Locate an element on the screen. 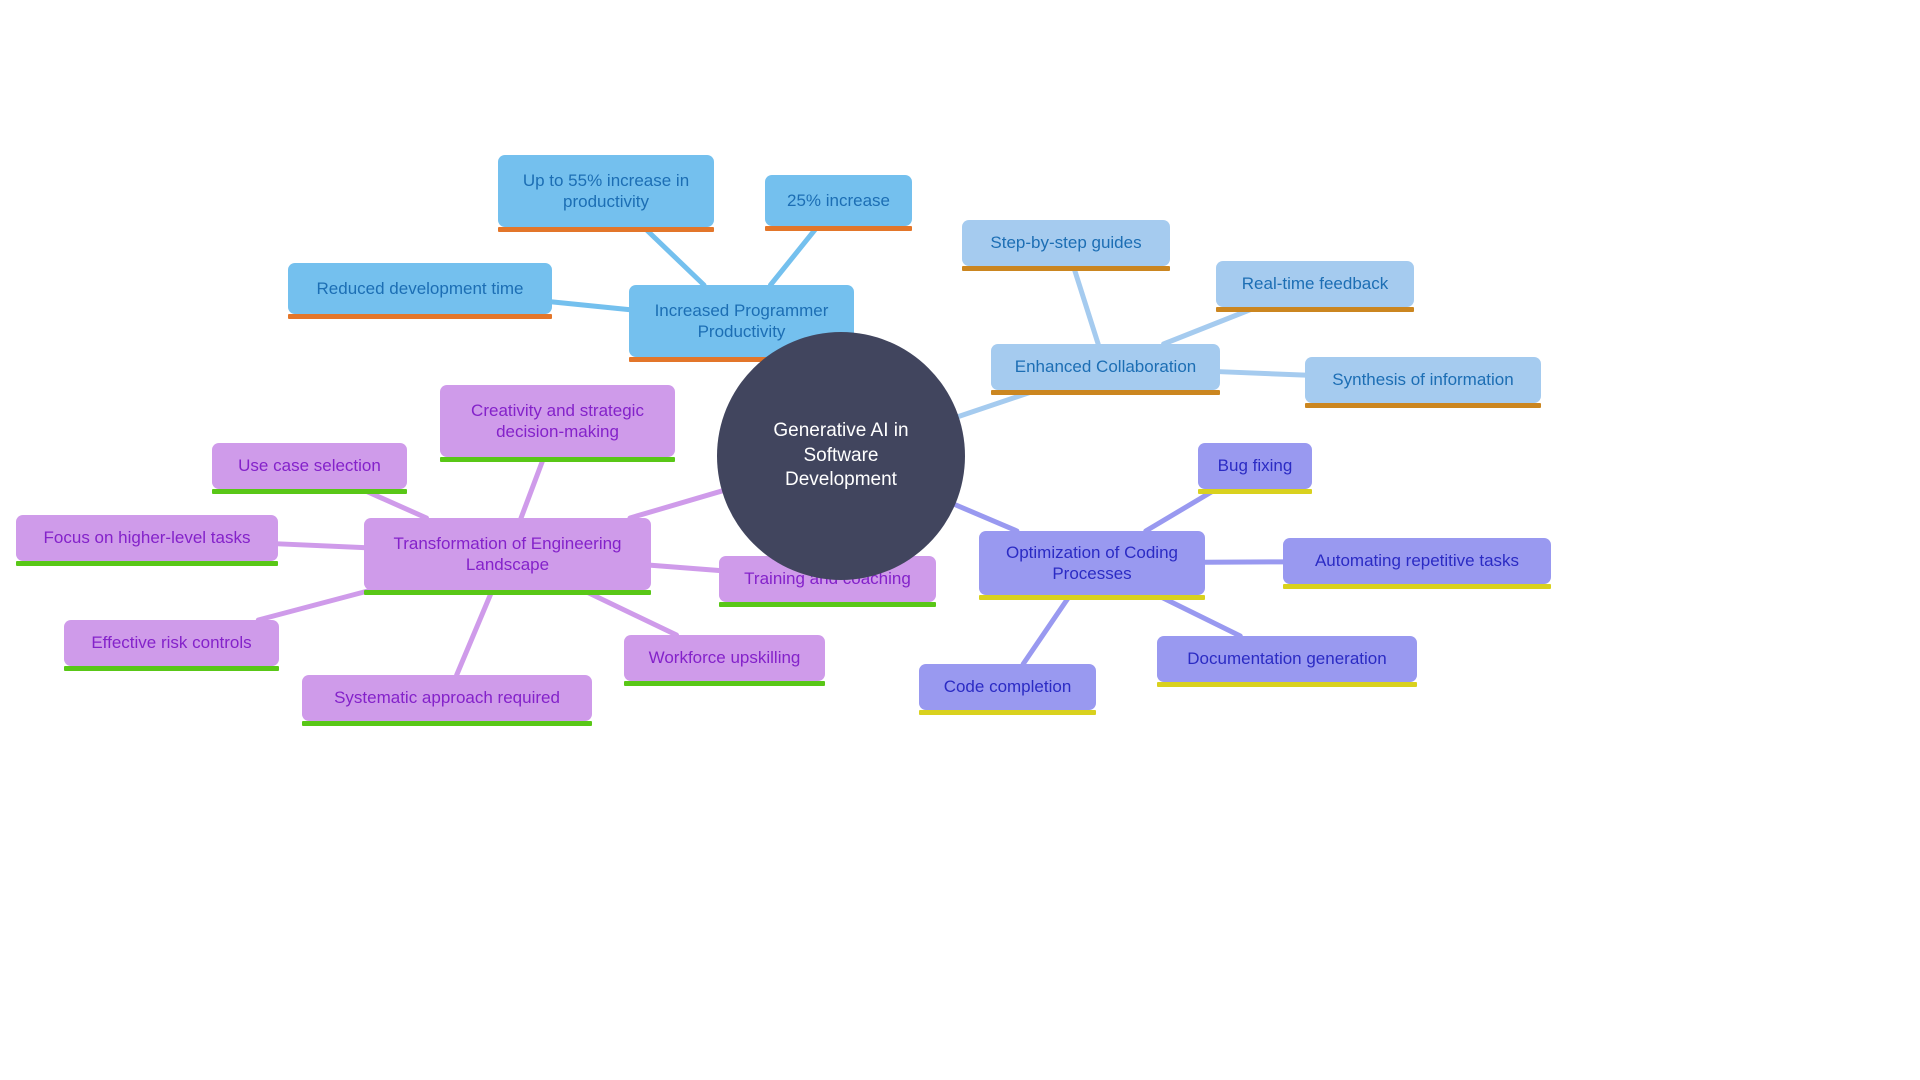  leaf-node-doc-gen: Documentation generation is located at coordinates (1287, 661).